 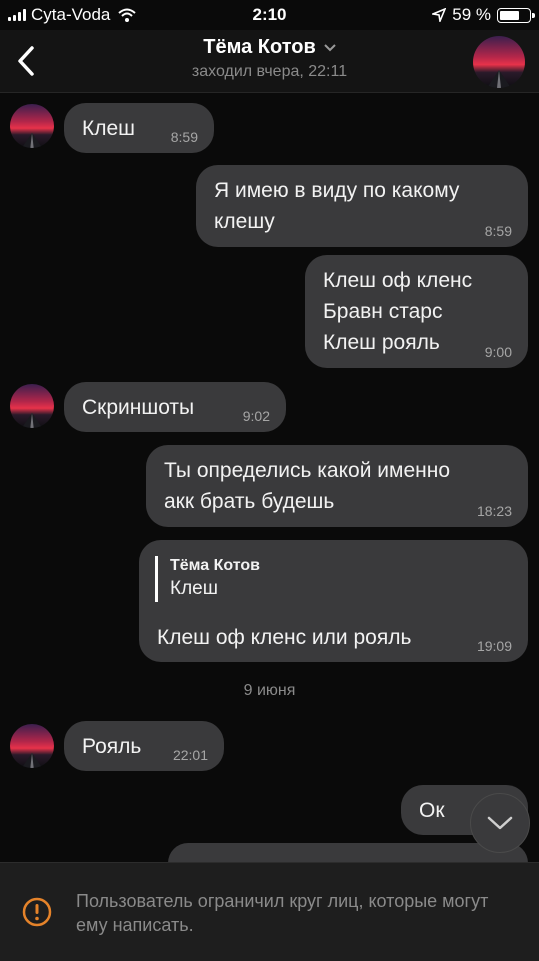 I want to click on message-outgoing: Я имею в виду по какому клешу 8:59, so click(x=362, y=206).